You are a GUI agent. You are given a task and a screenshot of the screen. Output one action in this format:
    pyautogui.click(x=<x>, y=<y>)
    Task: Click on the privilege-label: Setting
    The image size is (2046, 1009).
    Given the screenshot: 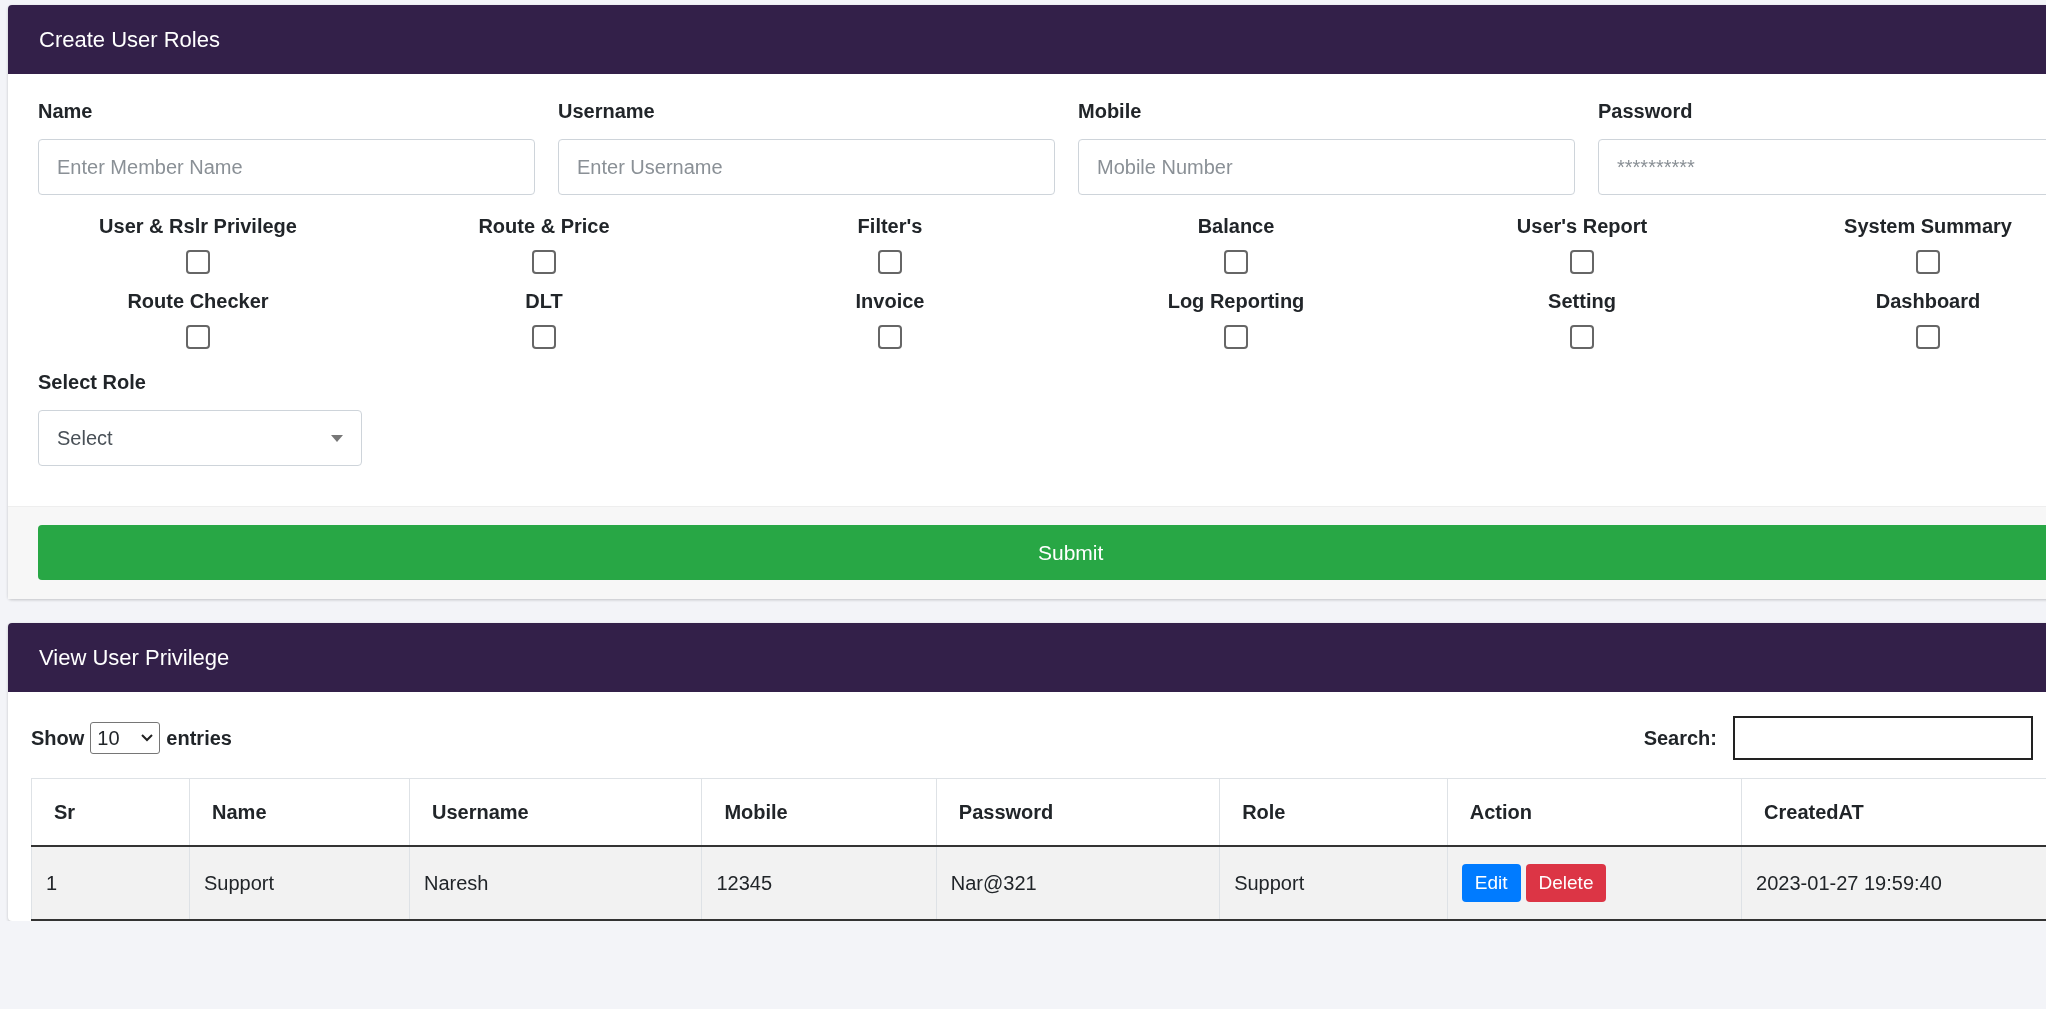 What is the action you would take?
    pyautogui.click(x=1582, y=301)
    